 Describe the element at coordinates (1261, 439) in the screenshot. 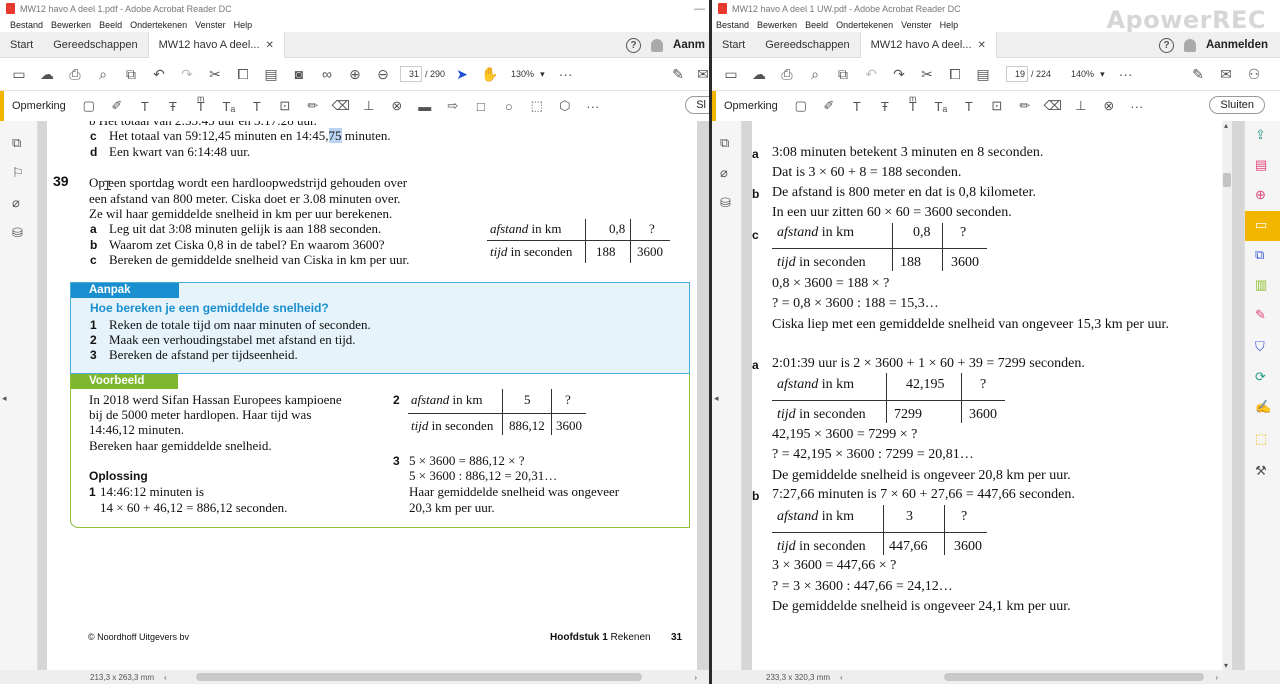

I see `send-file-icon: ⬚` at that location.